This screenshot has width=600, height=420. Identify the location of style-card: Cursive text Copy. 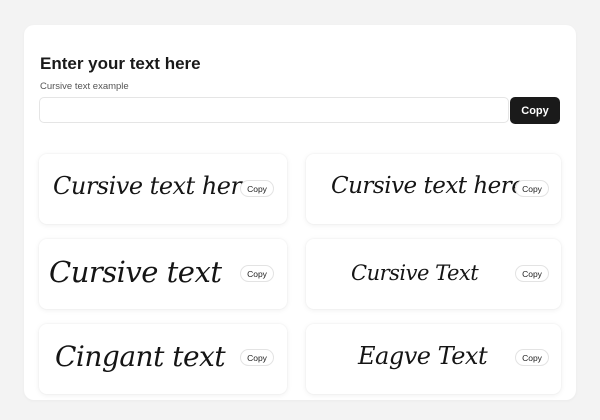
(163, 274).